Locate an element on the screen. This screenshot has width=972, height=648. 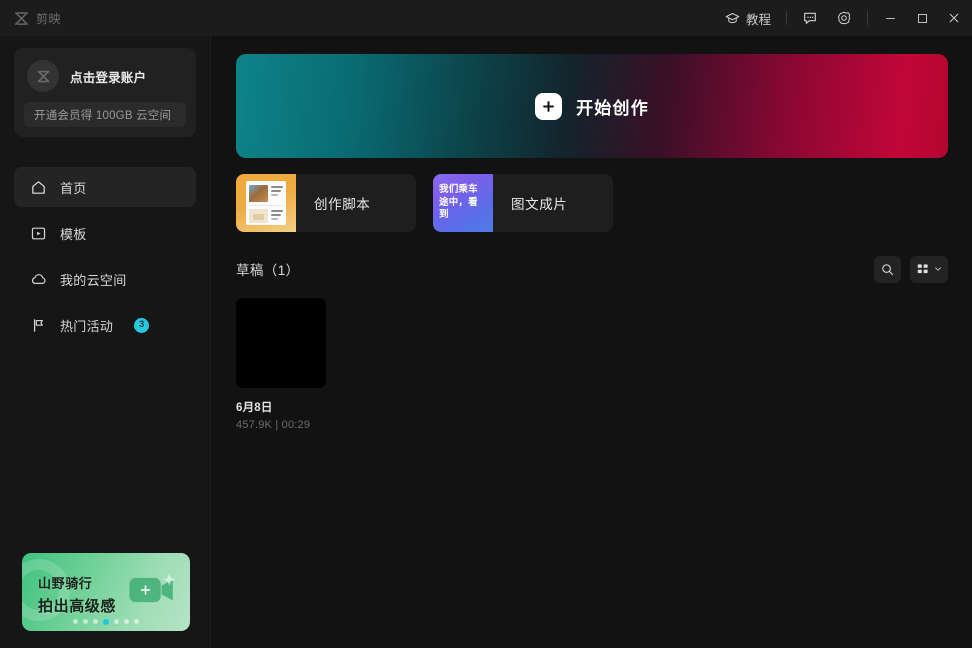
quick-card-label: 图文成片 is located at coordinates (539, 204).